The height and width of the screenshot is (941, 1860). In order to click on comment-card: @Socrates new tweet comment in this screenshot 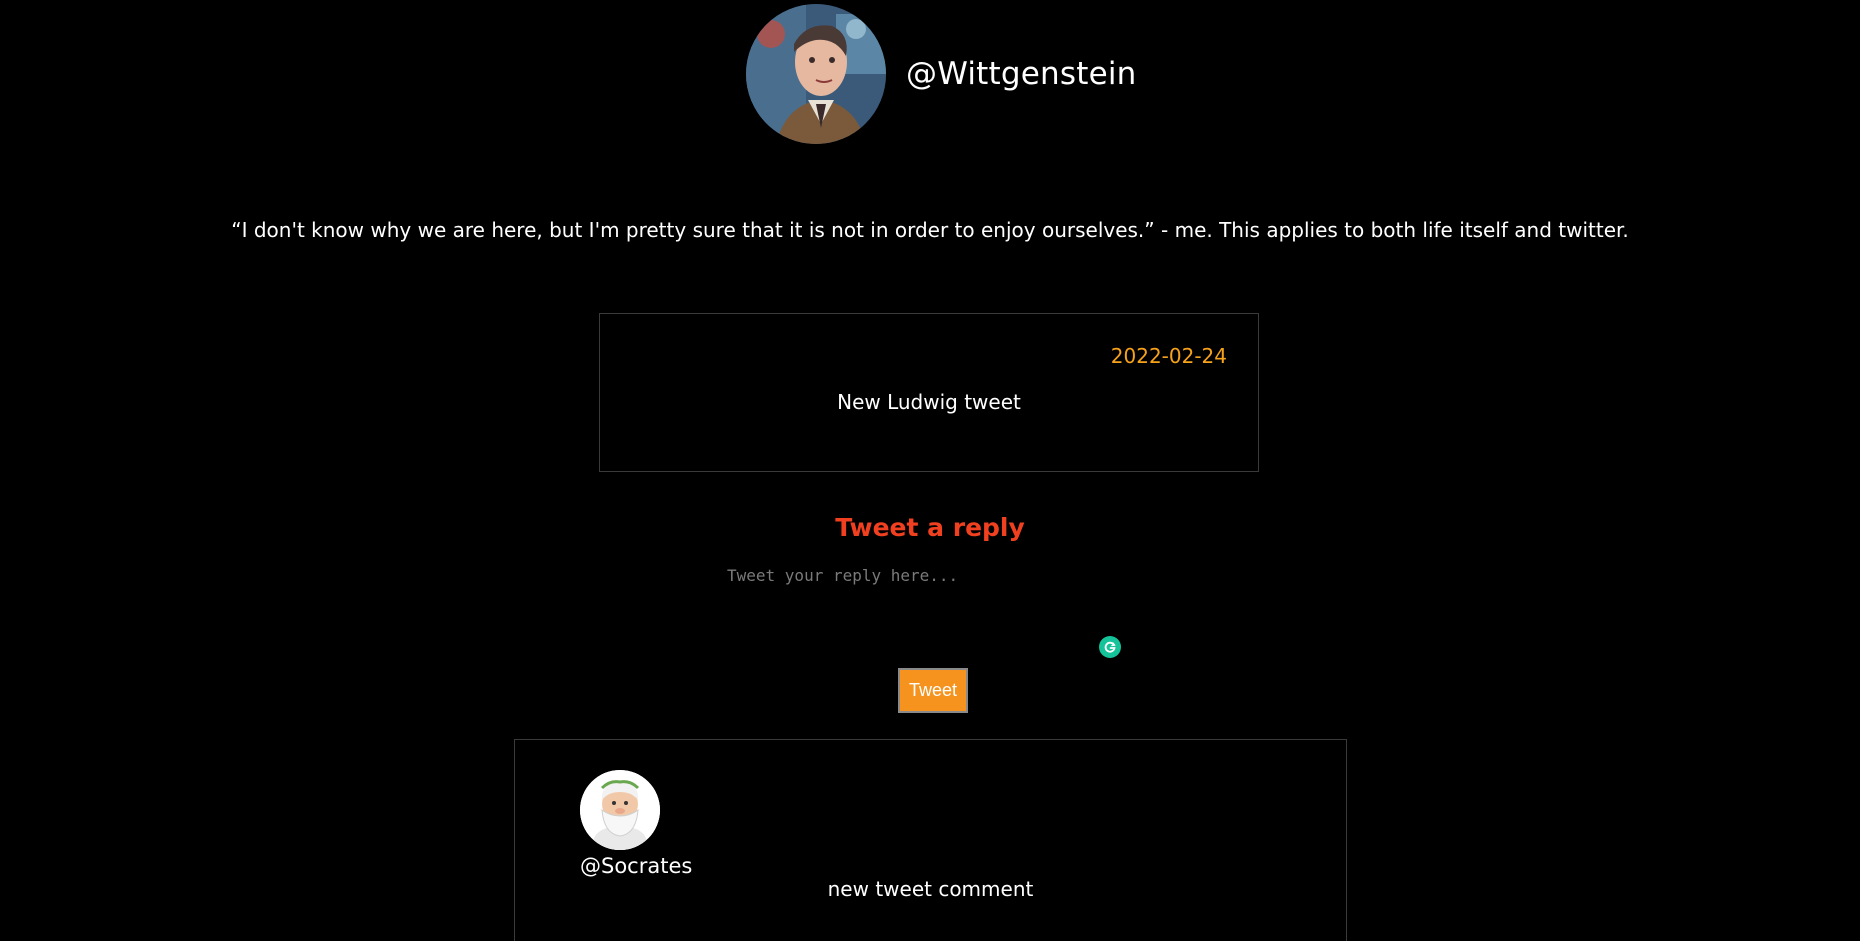, I will do `click(930, 840)`.